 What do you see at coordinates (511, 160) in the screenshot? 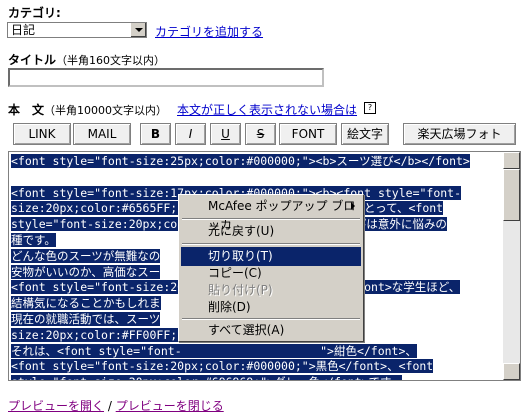
I see `scroll-up-arrow-icon` at bounding box center [511, 160].